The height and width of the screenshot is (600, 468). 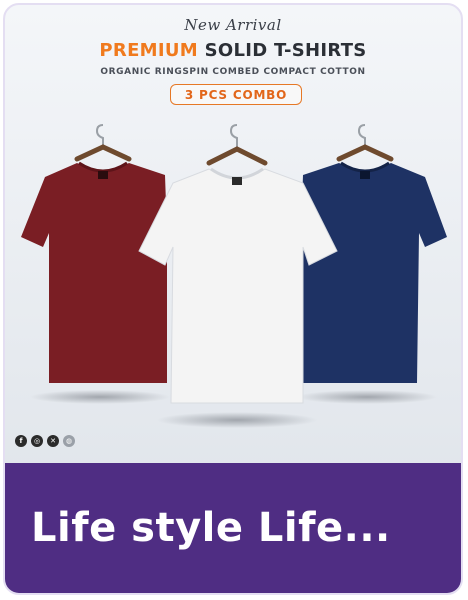 What do you see at coordinates (374, 273) in the screenshot?
I see `navy-shirt-body` at bounding box center [374, 273].